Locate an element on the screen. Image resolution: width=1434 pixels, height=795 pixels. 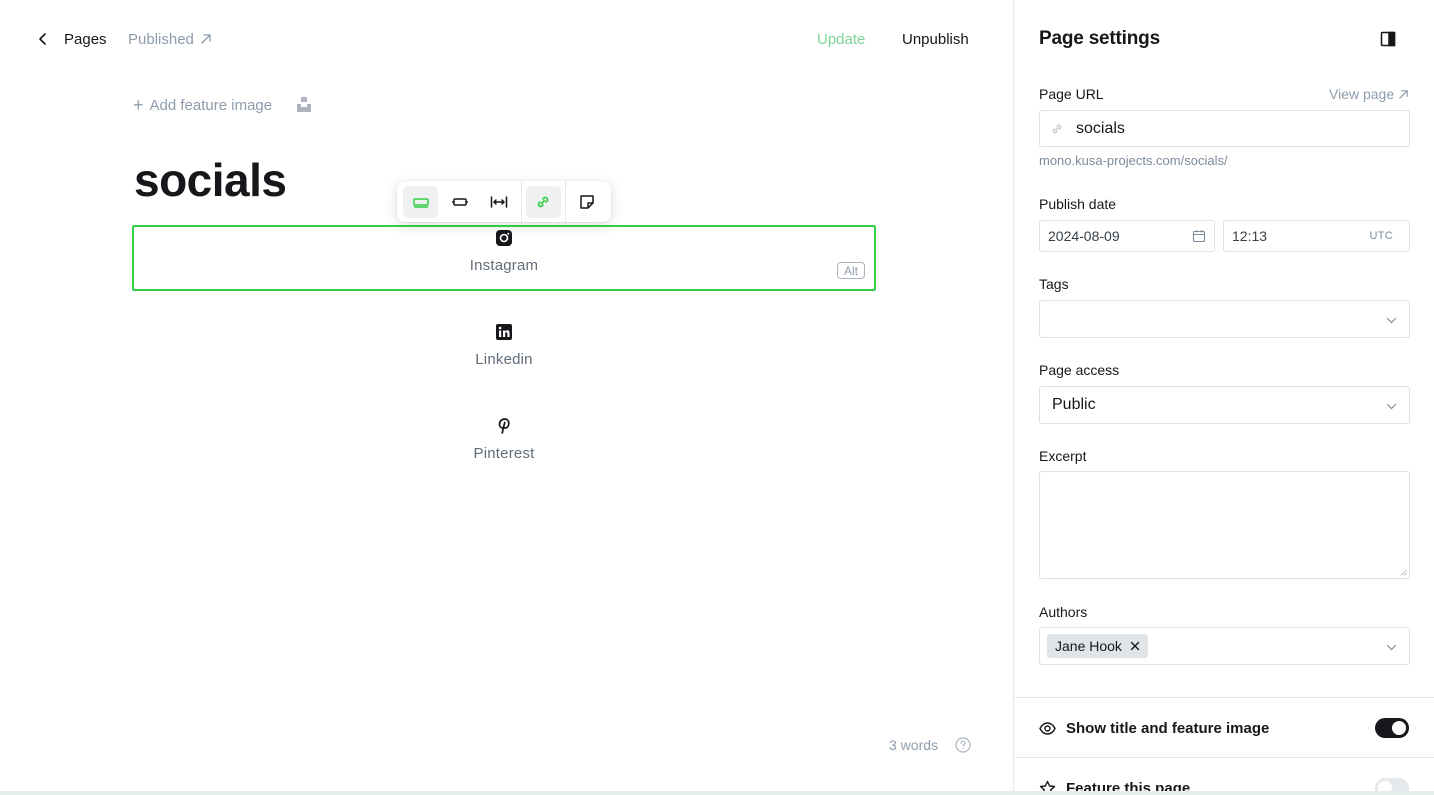
word-count: 3 words is located at coordinates (914, 745).